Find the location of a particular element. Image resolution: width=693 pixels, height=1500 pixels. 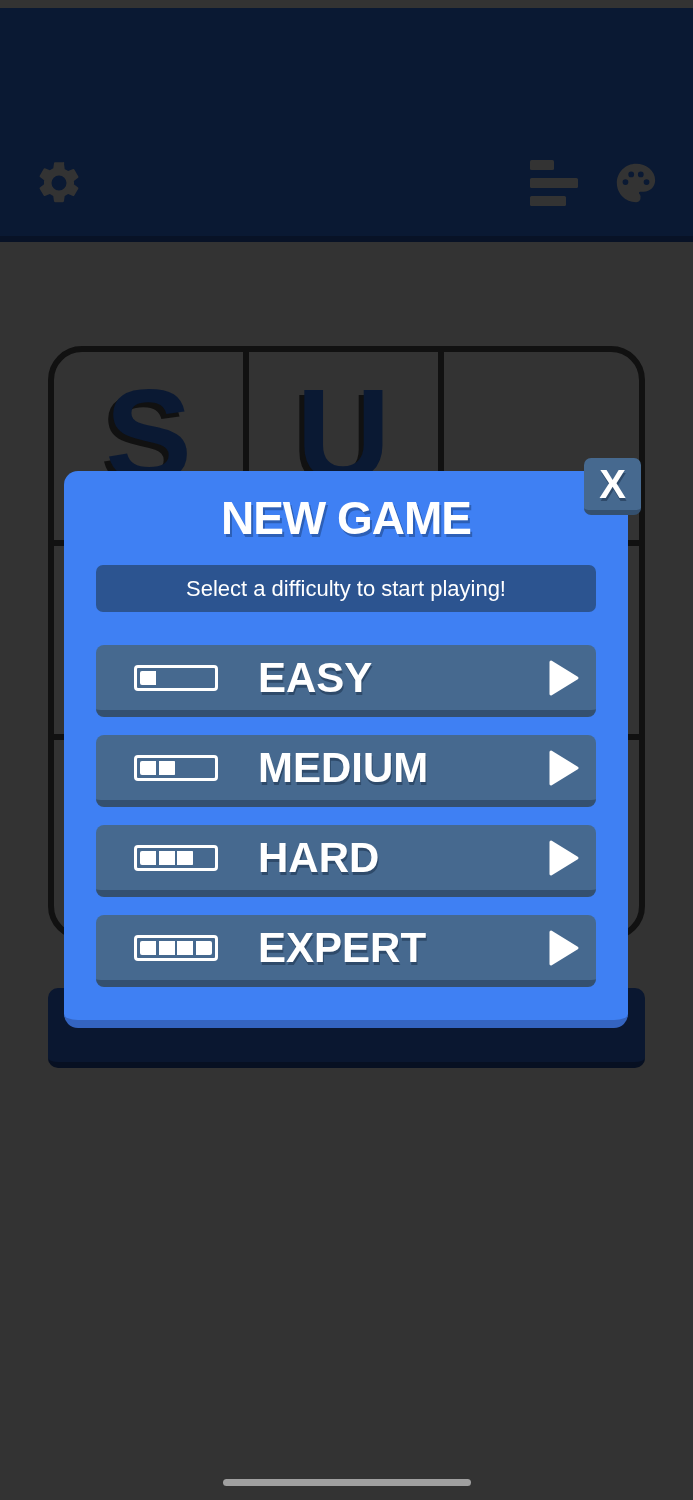

difficulty-button: HARD is located at coordinates (346, 861).